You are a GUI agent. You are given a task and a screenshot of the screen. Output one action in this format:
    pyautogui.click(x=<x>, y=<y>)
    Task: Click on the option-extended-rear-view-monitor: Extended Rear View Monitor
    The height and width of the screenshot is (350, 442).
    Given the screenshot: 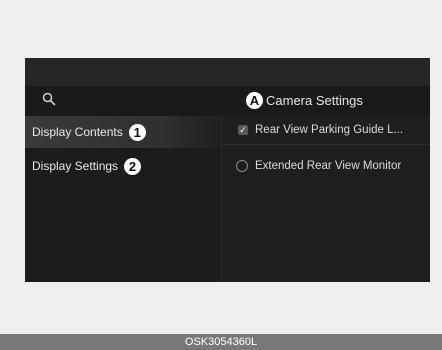 What is the action you would take?
    pyautogui.click(x=326, y=166)
    